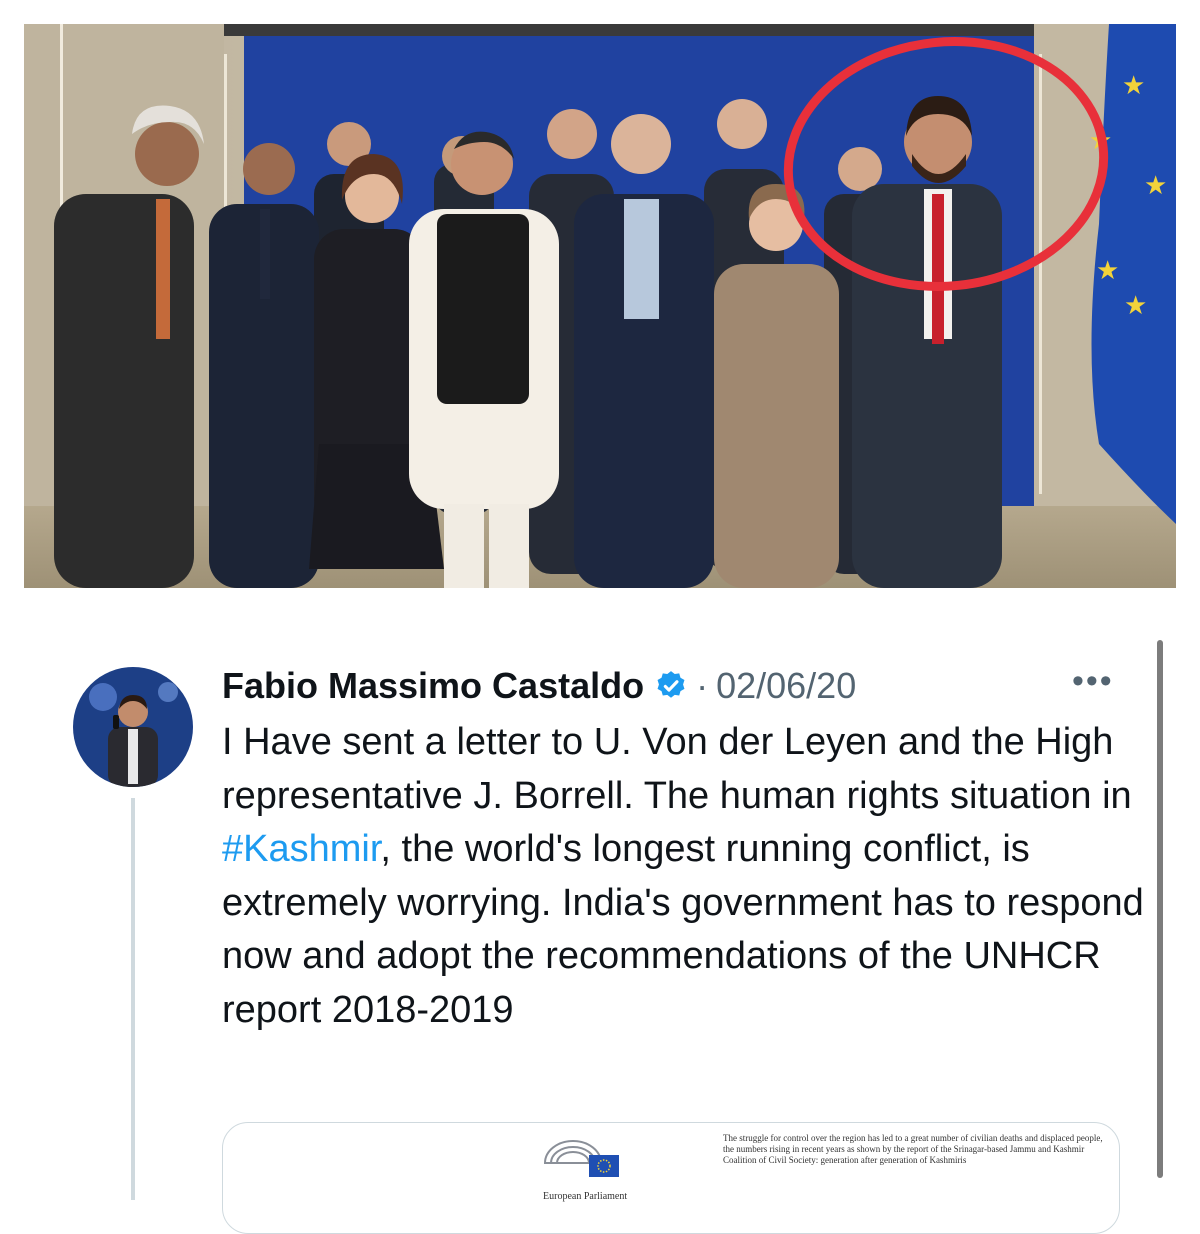  Describe the element at coordinates (301, 849) in the screenshot. I see `hashtag-link: #Kashmir` at that location.